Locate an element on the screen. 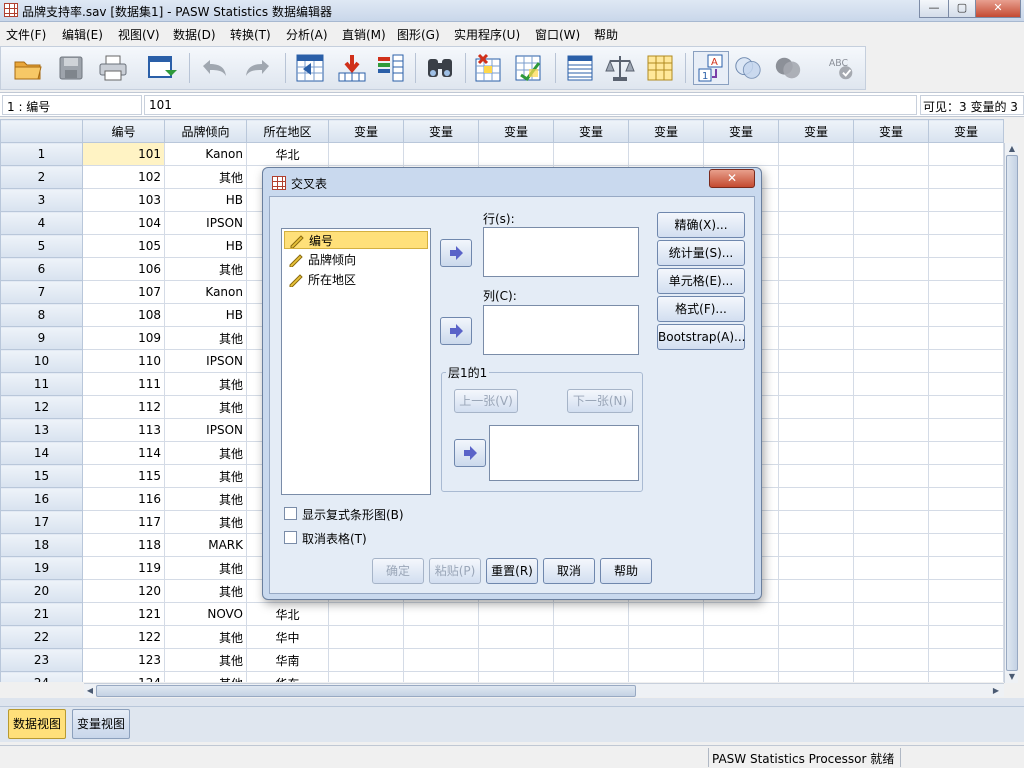 This screenshot has width=1024, height=768. move-to-columns-button is located at coordinates (456, 331).